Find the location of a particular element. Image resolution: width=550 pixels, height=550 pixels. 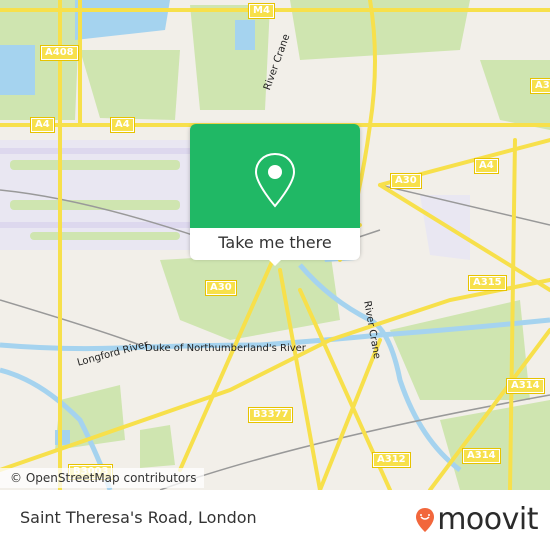

map-pin-icon is located at coordinates (275, 180).